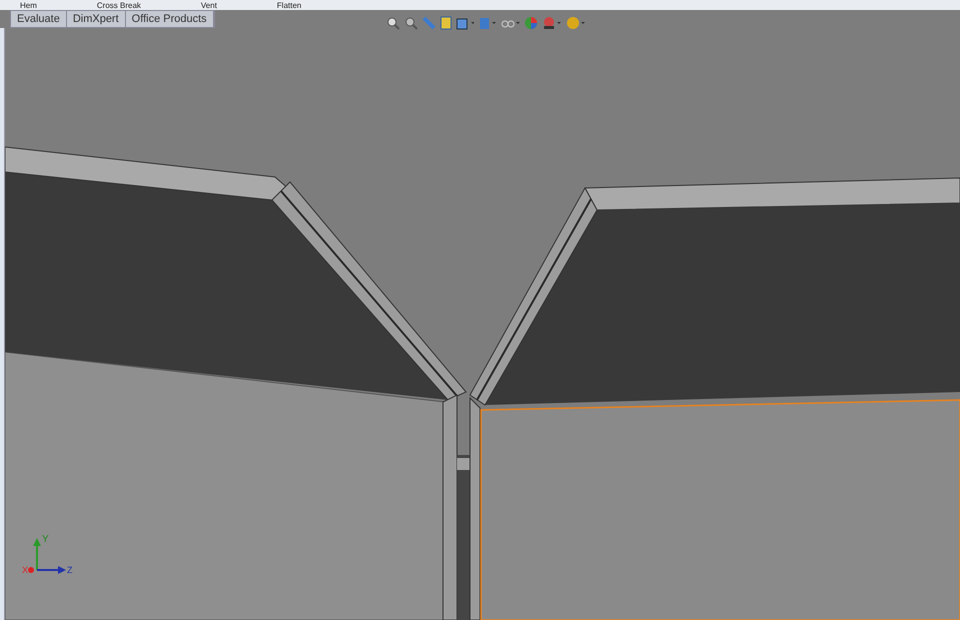  What do you see at coordinates (393, 23) in the screenshot?
I see `zoom-to-fit-icon` at bounding box center [393, 23].